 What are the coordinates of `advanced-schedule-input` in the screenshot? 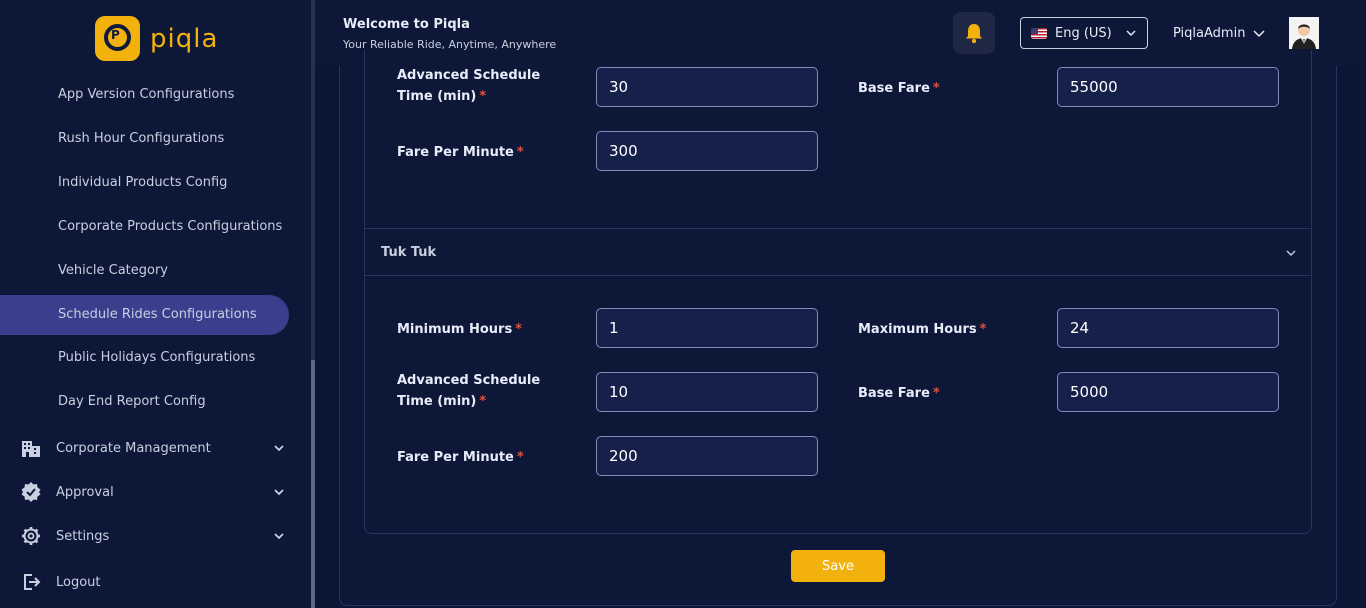 It's located at (707, 87).